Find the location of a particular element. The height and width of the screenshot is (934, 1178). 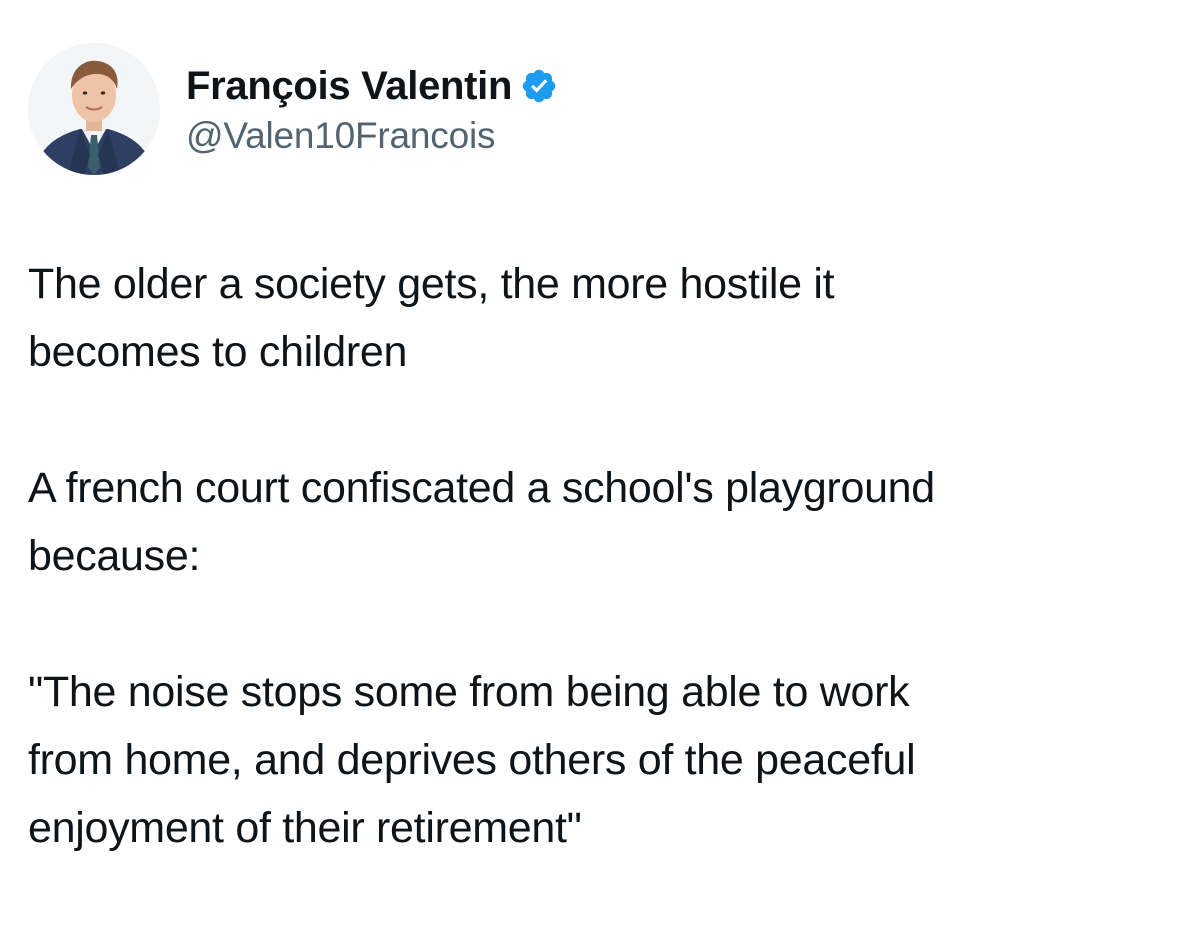

name-row: François Valentin is located at coordinates (372, 86).